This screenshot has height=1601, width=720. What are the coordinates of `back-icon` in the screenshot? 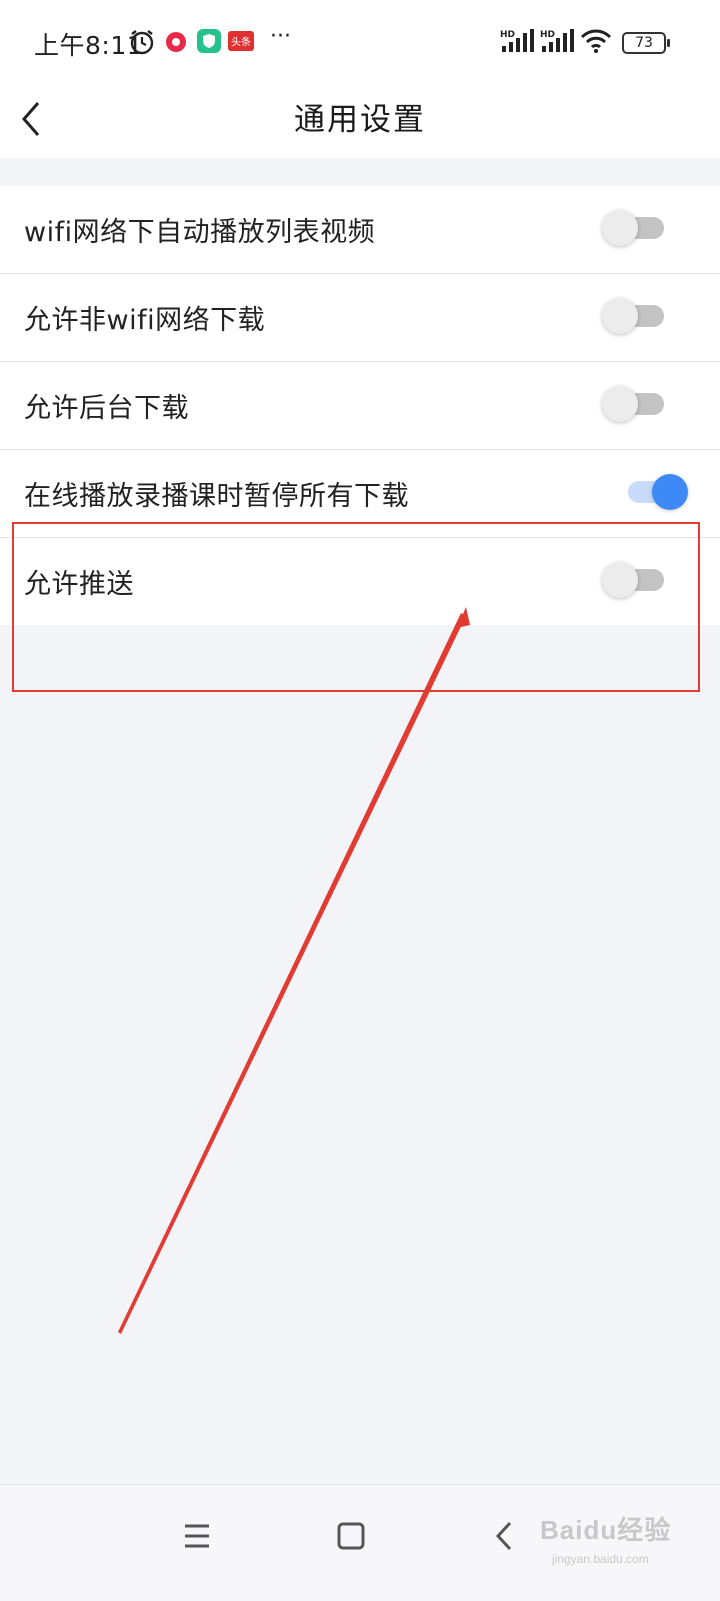 It's located at (503, 1536).